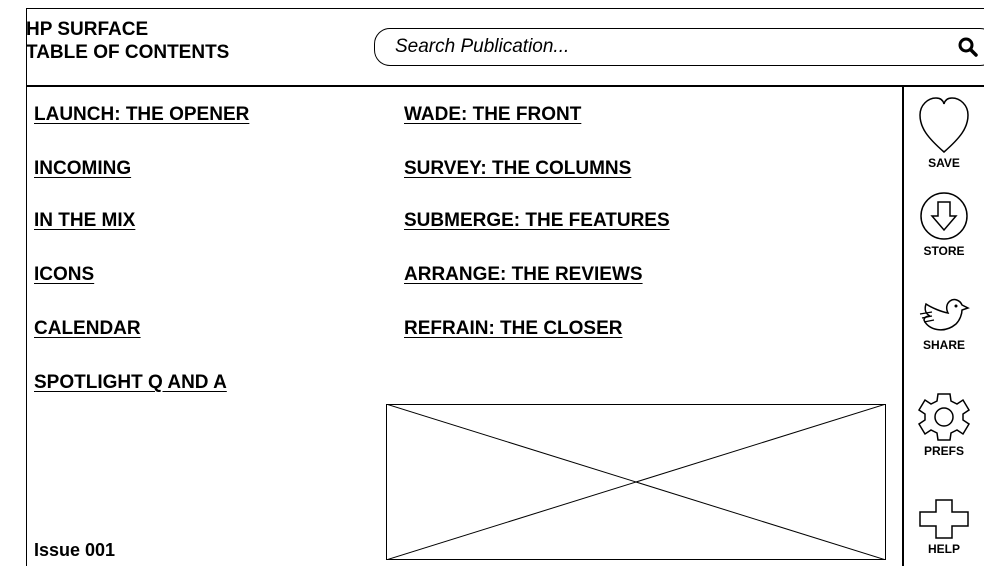 This screenshot has height=566, width=984. What do you see at coordinates (87, 329) in the screenshot?
I see `toc-link-calendar: CALENDAR` at bounding box center [87, 329].